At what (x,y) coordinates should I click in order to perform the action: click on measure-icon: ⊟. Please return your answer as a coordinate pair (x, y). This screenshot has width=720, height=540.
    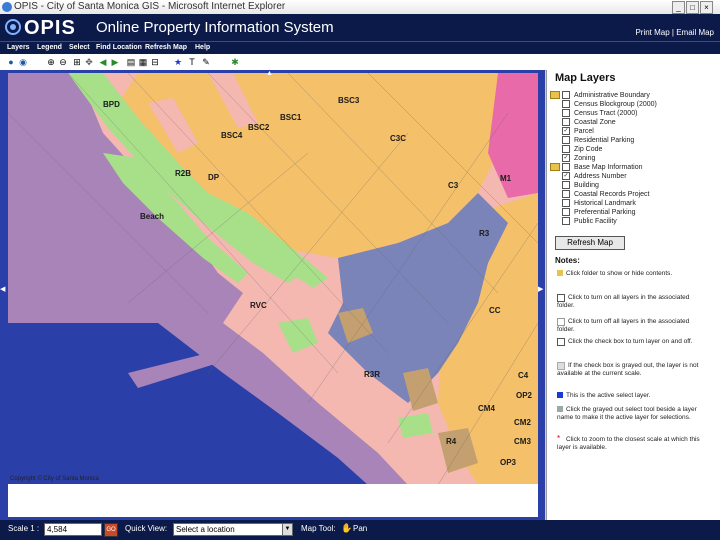
    Looking at the image, I should click on (155, 62).